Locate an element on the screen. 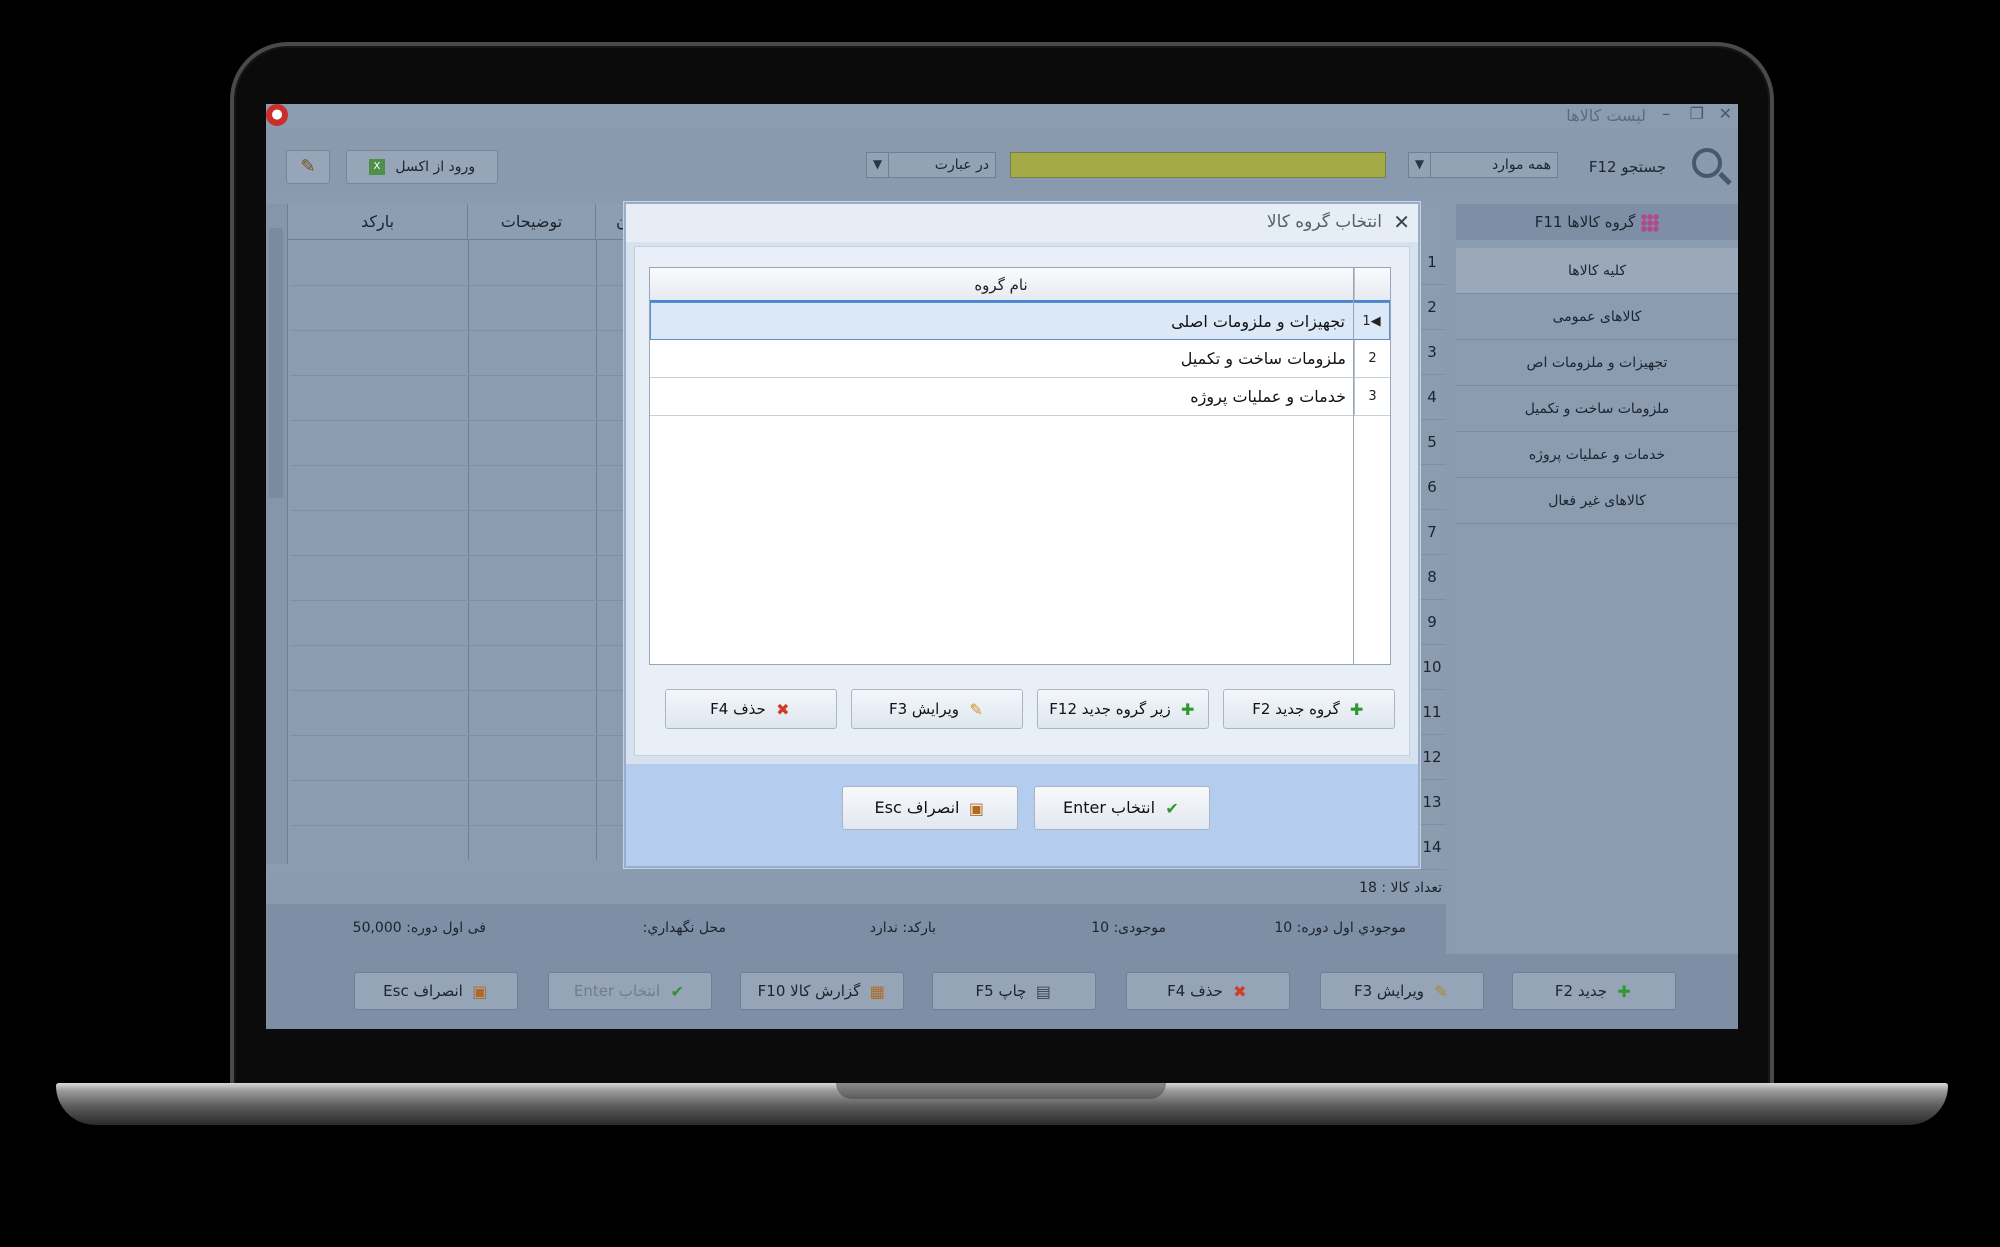  row-number: 12 is located at coordinates (1432, 757).